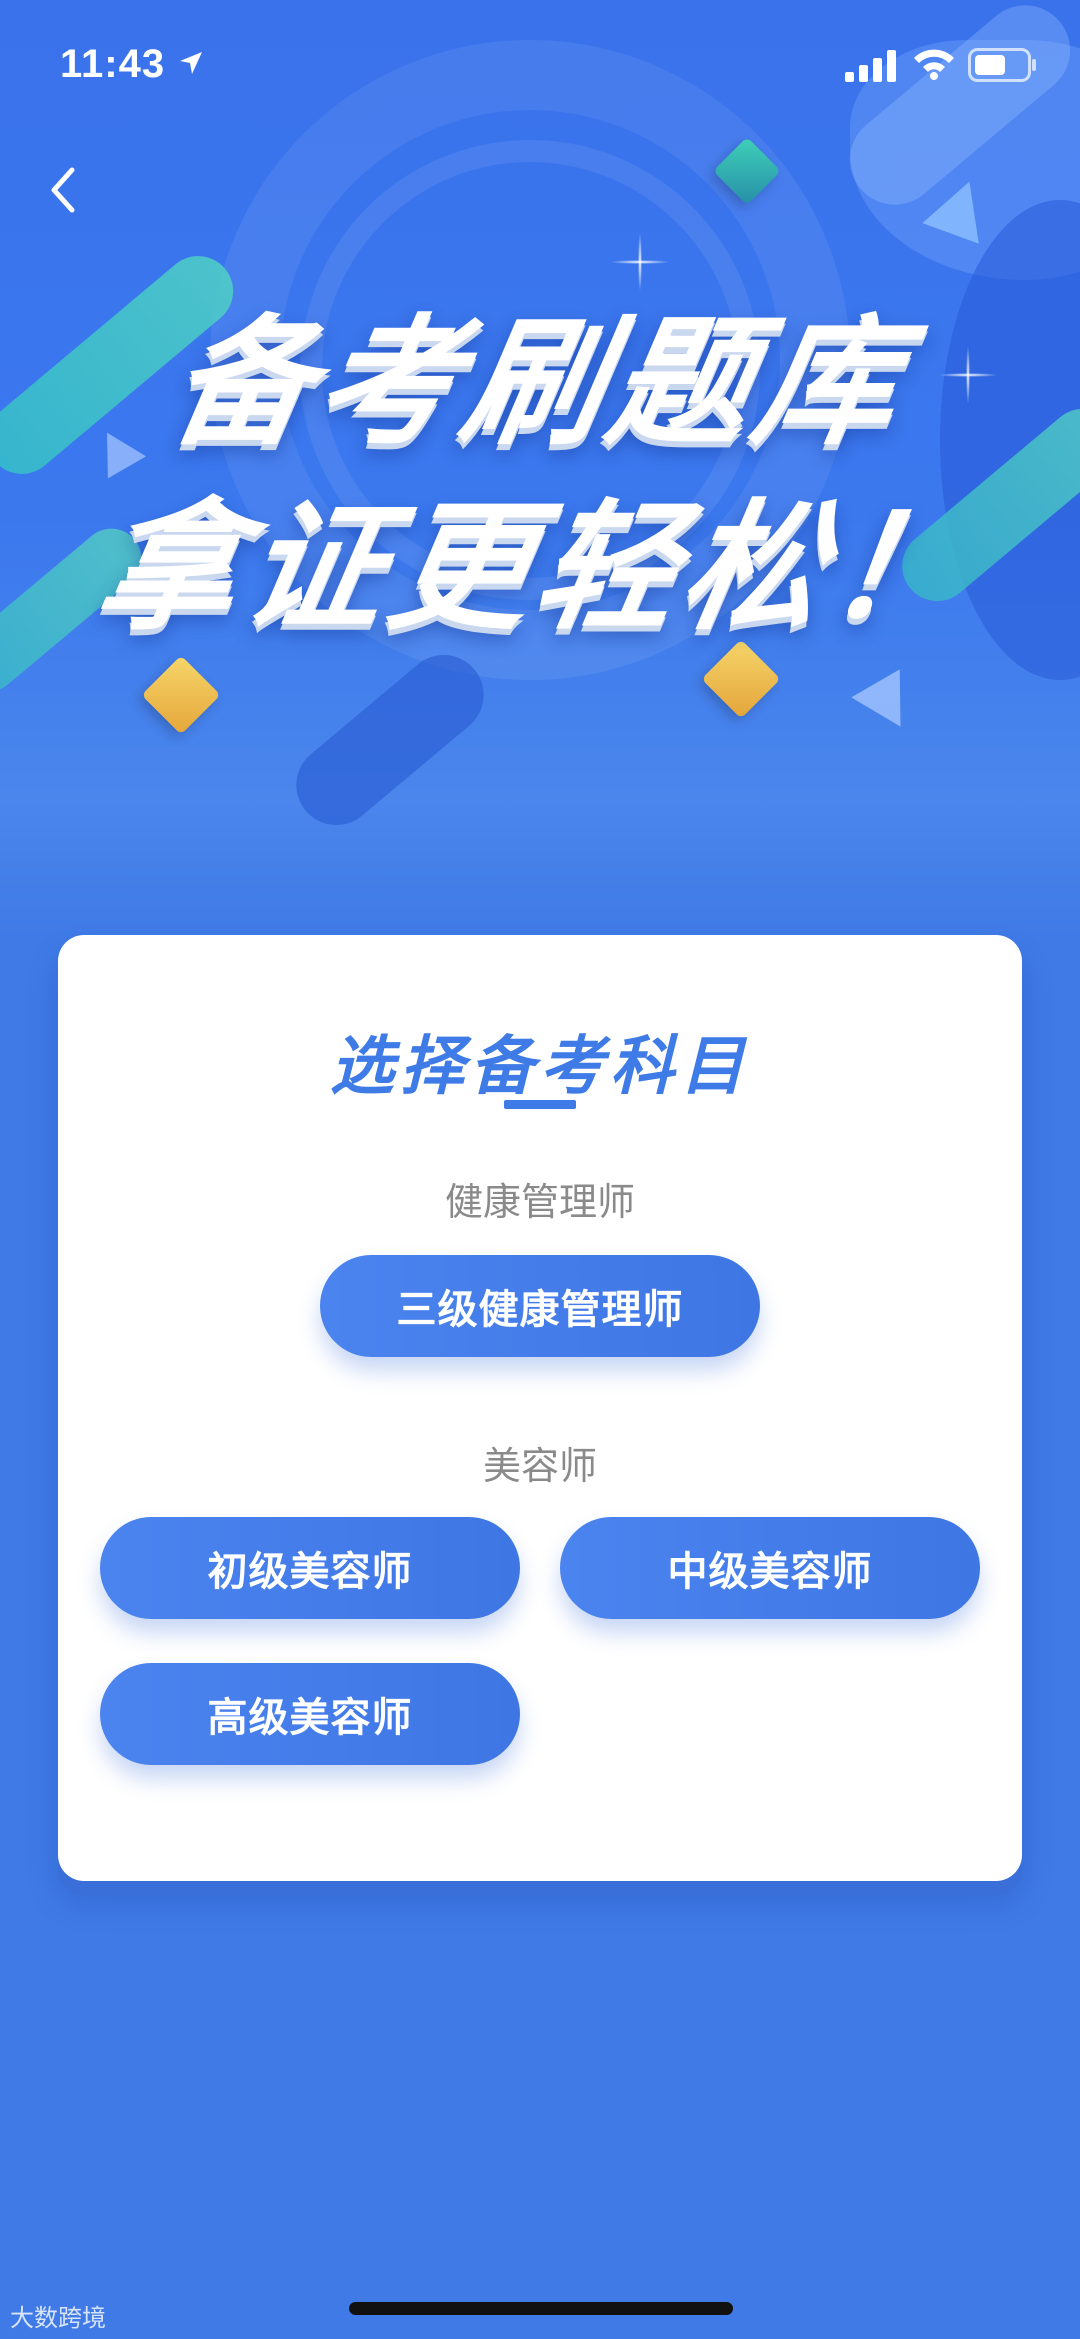  I want to click on section-label-beautician: 美容师, so click(539, 1466).